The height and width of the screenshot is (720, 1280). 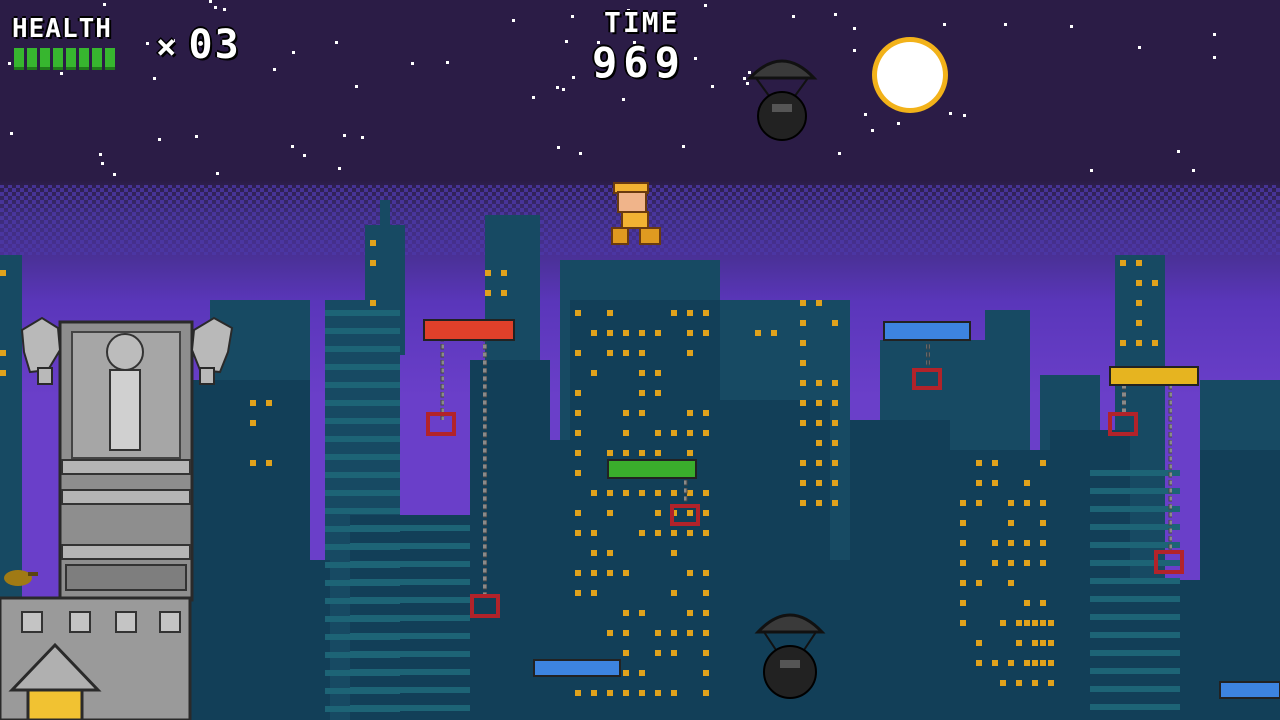 I want to click on health-label: HEALTH, so click(x=62, y=29).